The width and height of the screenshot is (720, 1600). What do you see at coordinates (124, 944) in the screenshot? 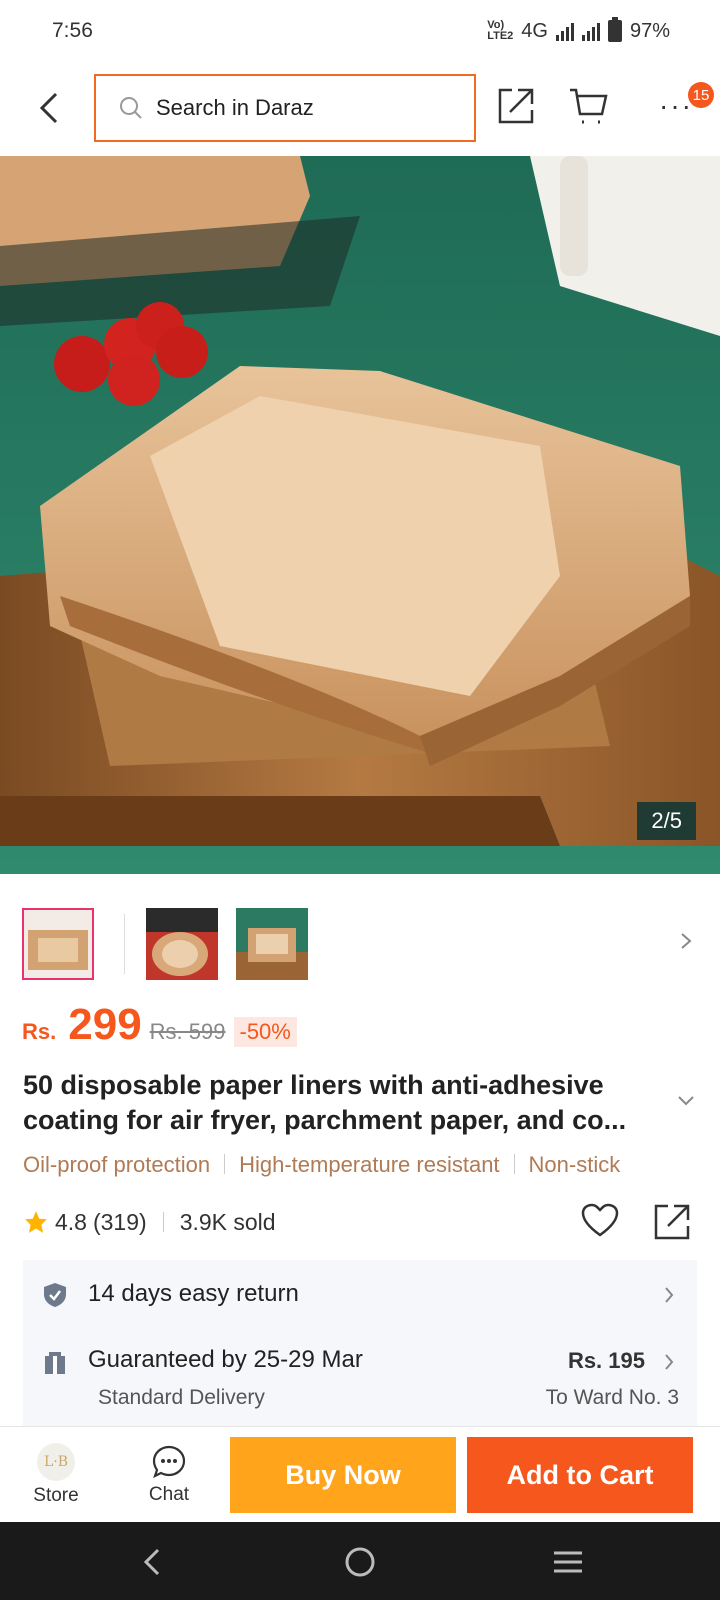
I see `thumbnail-divider` at bounding box center [124, 944].